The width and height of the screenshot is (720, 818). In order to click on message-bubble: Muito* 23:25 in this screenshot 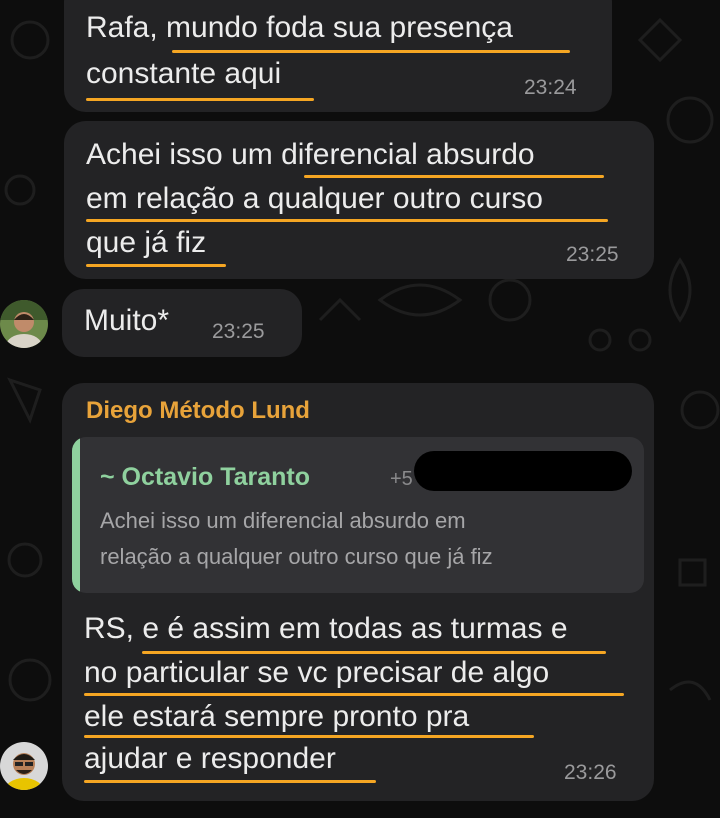, I will do `click(182, 323)`.